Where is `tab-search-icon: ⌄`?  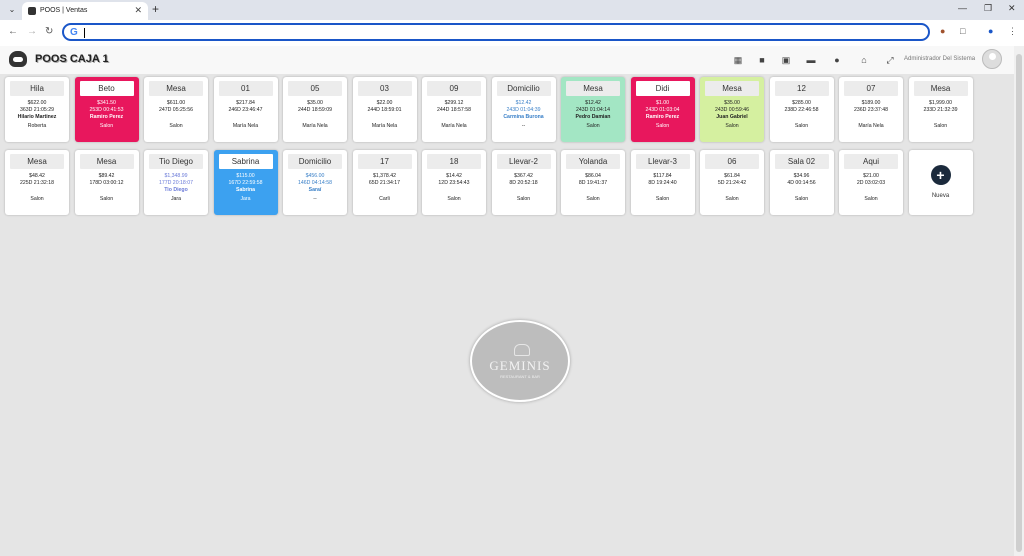
tab-search-icon: ⌄ is located at coordinates (12, 10).